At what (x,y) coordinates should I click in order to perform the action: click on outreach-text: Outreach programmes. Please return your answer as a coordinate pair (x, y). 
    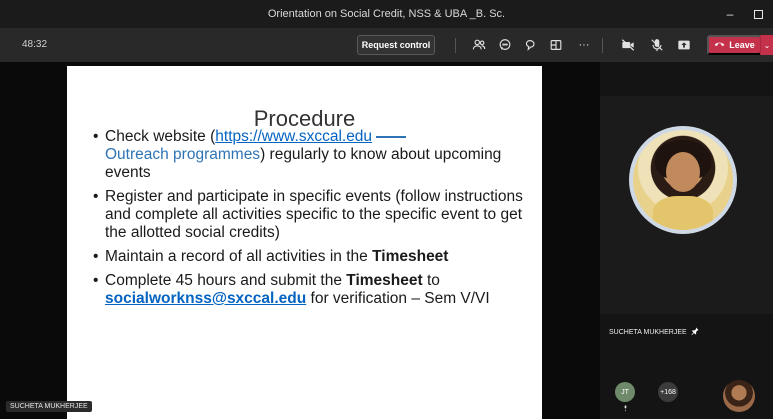
    Looking at the image, I should click on (183, 154).